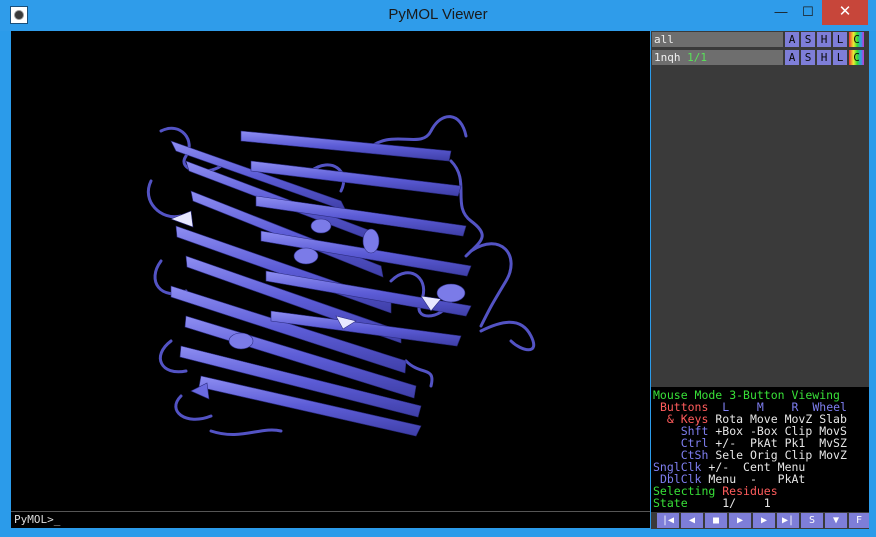  I want to click on object-name-all: all, so click(717, 39).